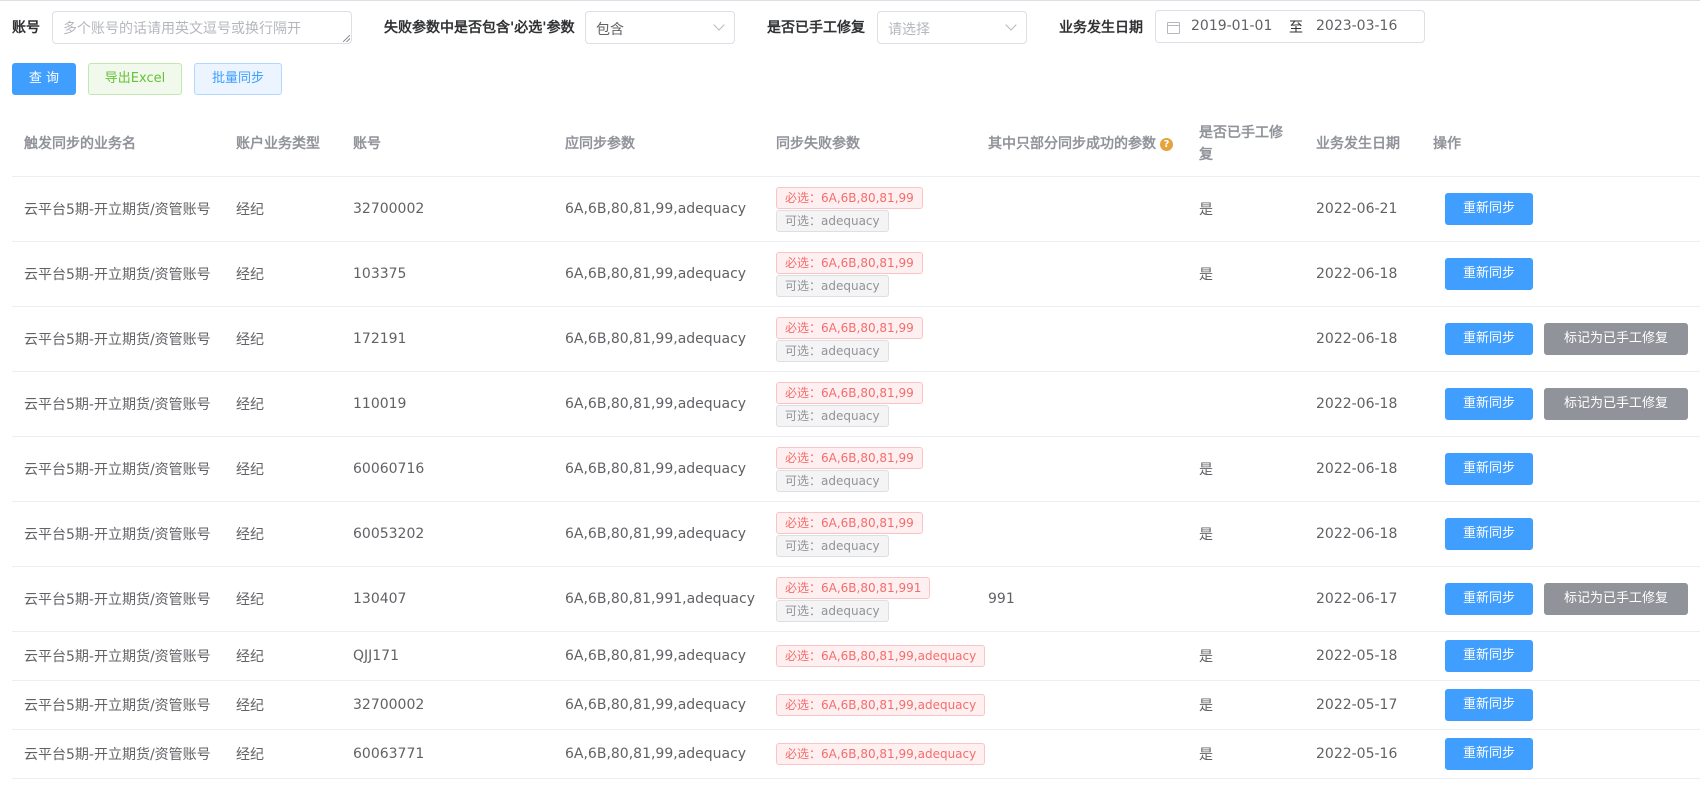  What do you see at coordinates (380, 404) in the screenshot?
I see `cell-account-text: 110019` at bounding box center [380, 404].